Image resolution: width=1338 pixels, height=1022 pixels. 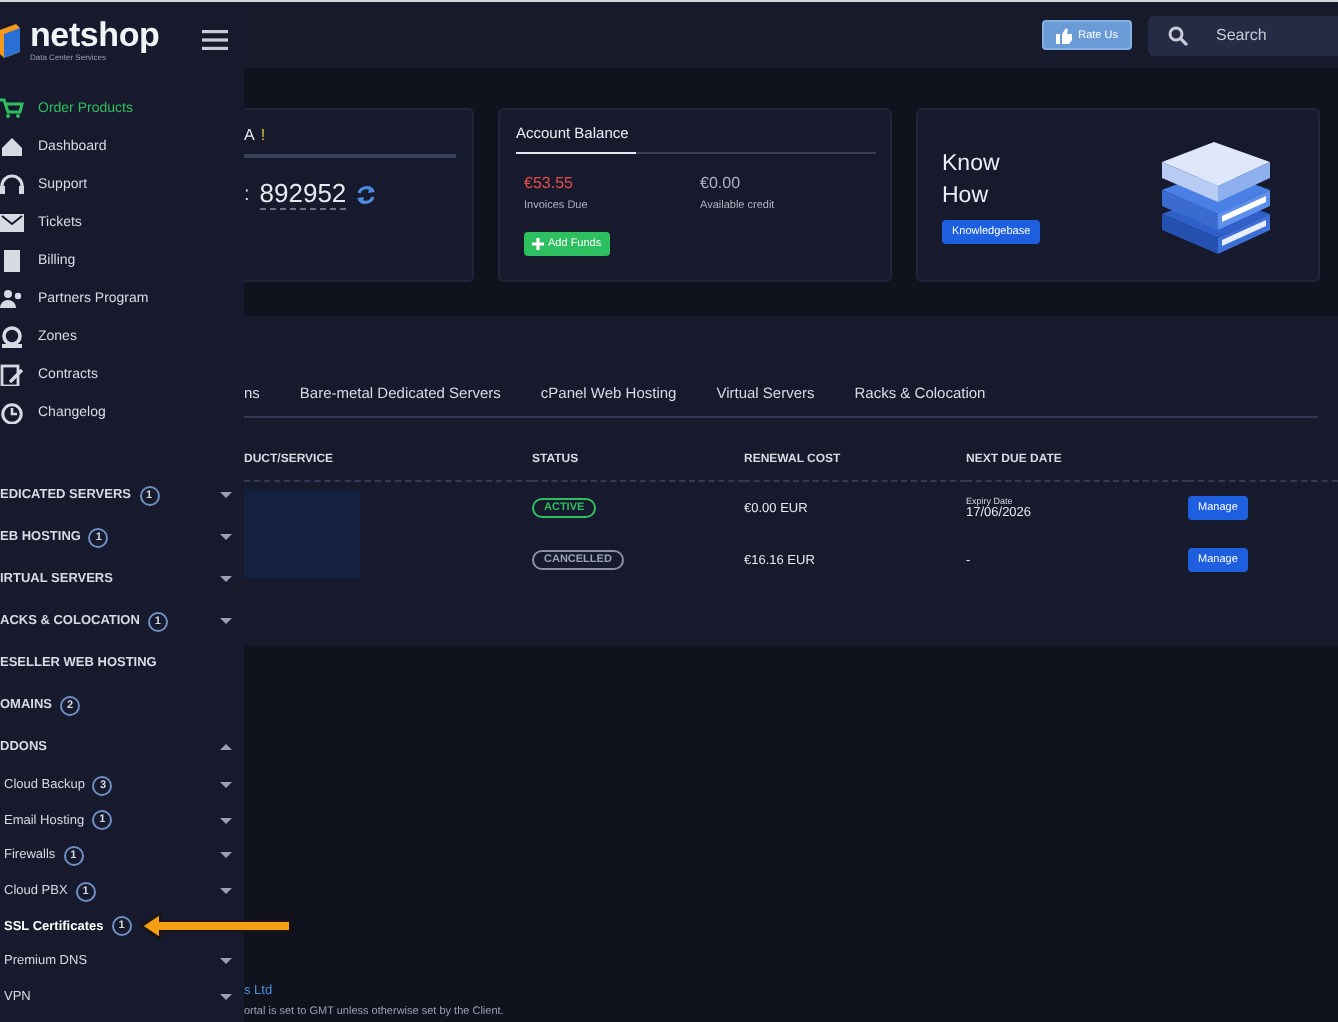 What do you see at coordinates (12, 375) in the screenshot?
I see `pencil-icon` at bounding box center [12, 375].